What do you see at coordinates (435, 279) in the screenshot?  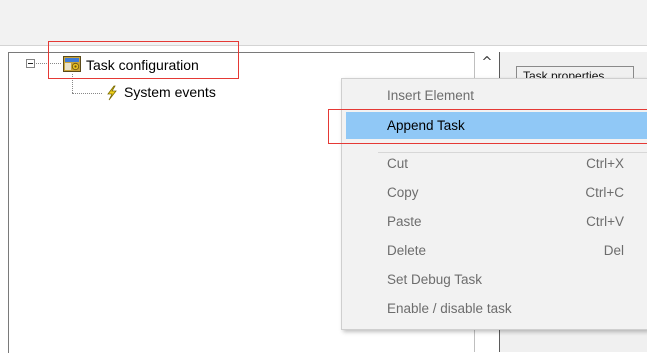 I see `menu-item-label: Set Debug Task` at bounding box center [435, 279].